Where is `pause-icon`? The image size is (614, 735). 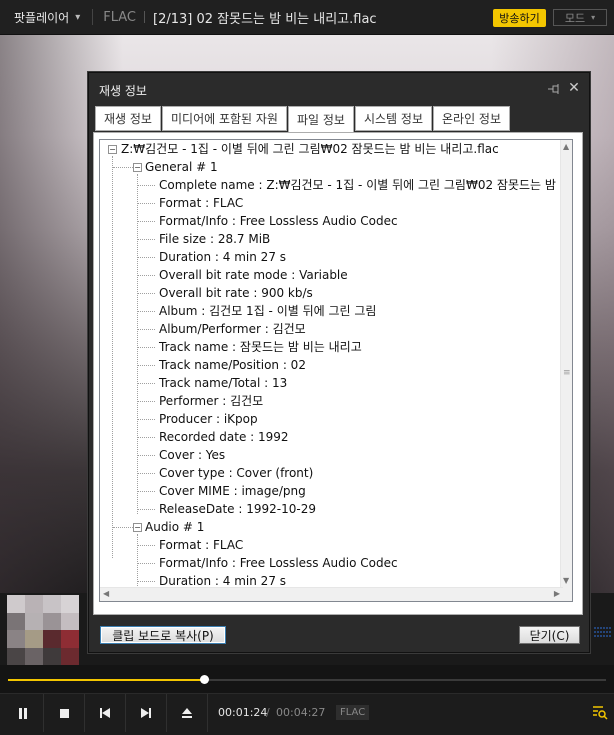
pause-icon is located at coordinates (23, 713).